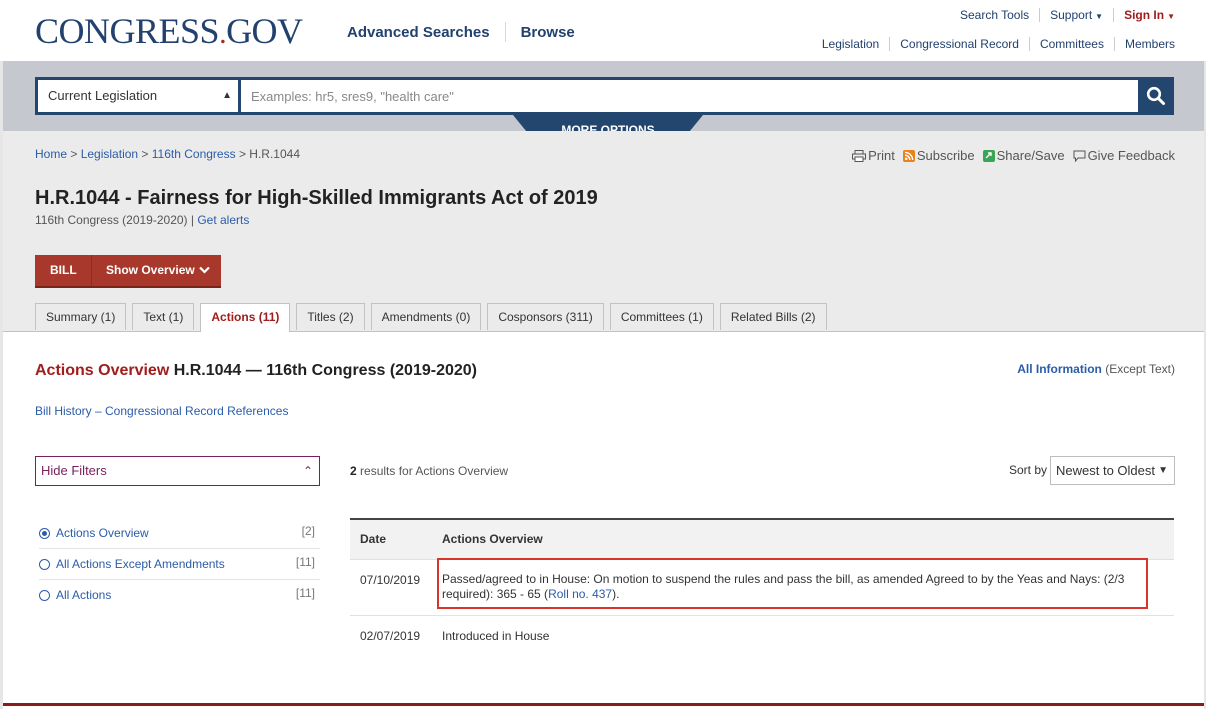  I want to click on give-feedback-button: Give Feedback, so click(1124, 155).